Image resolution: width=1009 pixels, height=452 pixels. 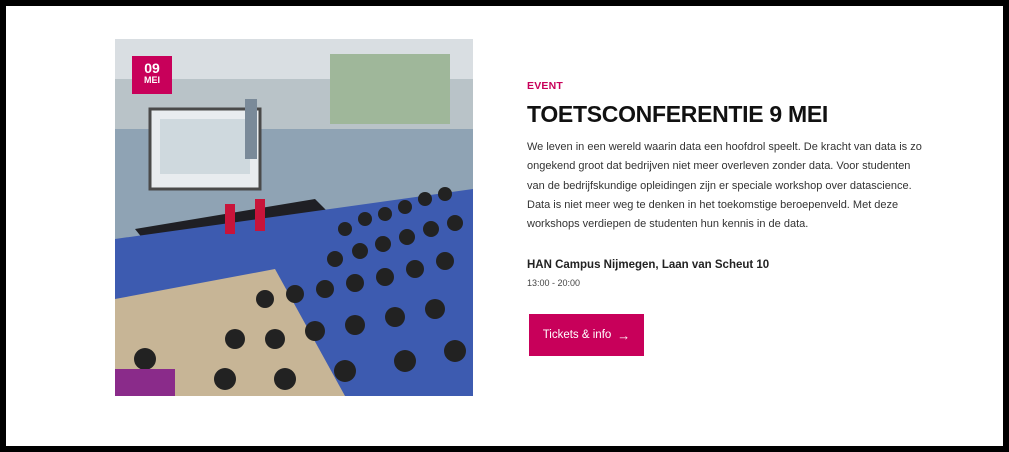 I want to click on event-location: HAN Campus Nijmegen, Laan van Scheut 10, so click(x=648, y=265).